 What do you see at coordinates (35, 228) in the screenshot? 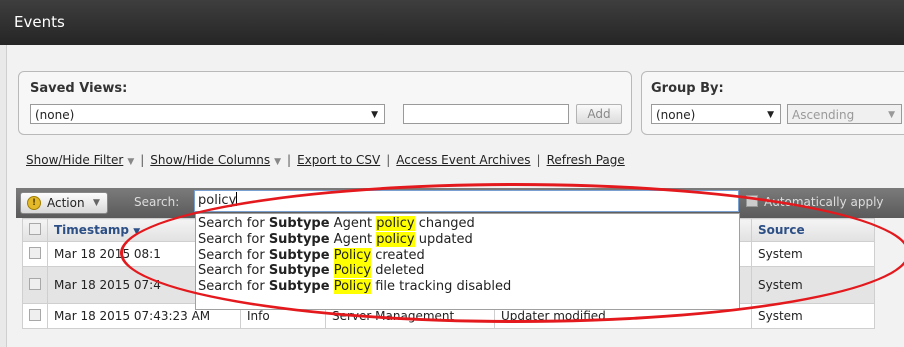
I see `select-all-checkbox` at bounding box center [35, 228].